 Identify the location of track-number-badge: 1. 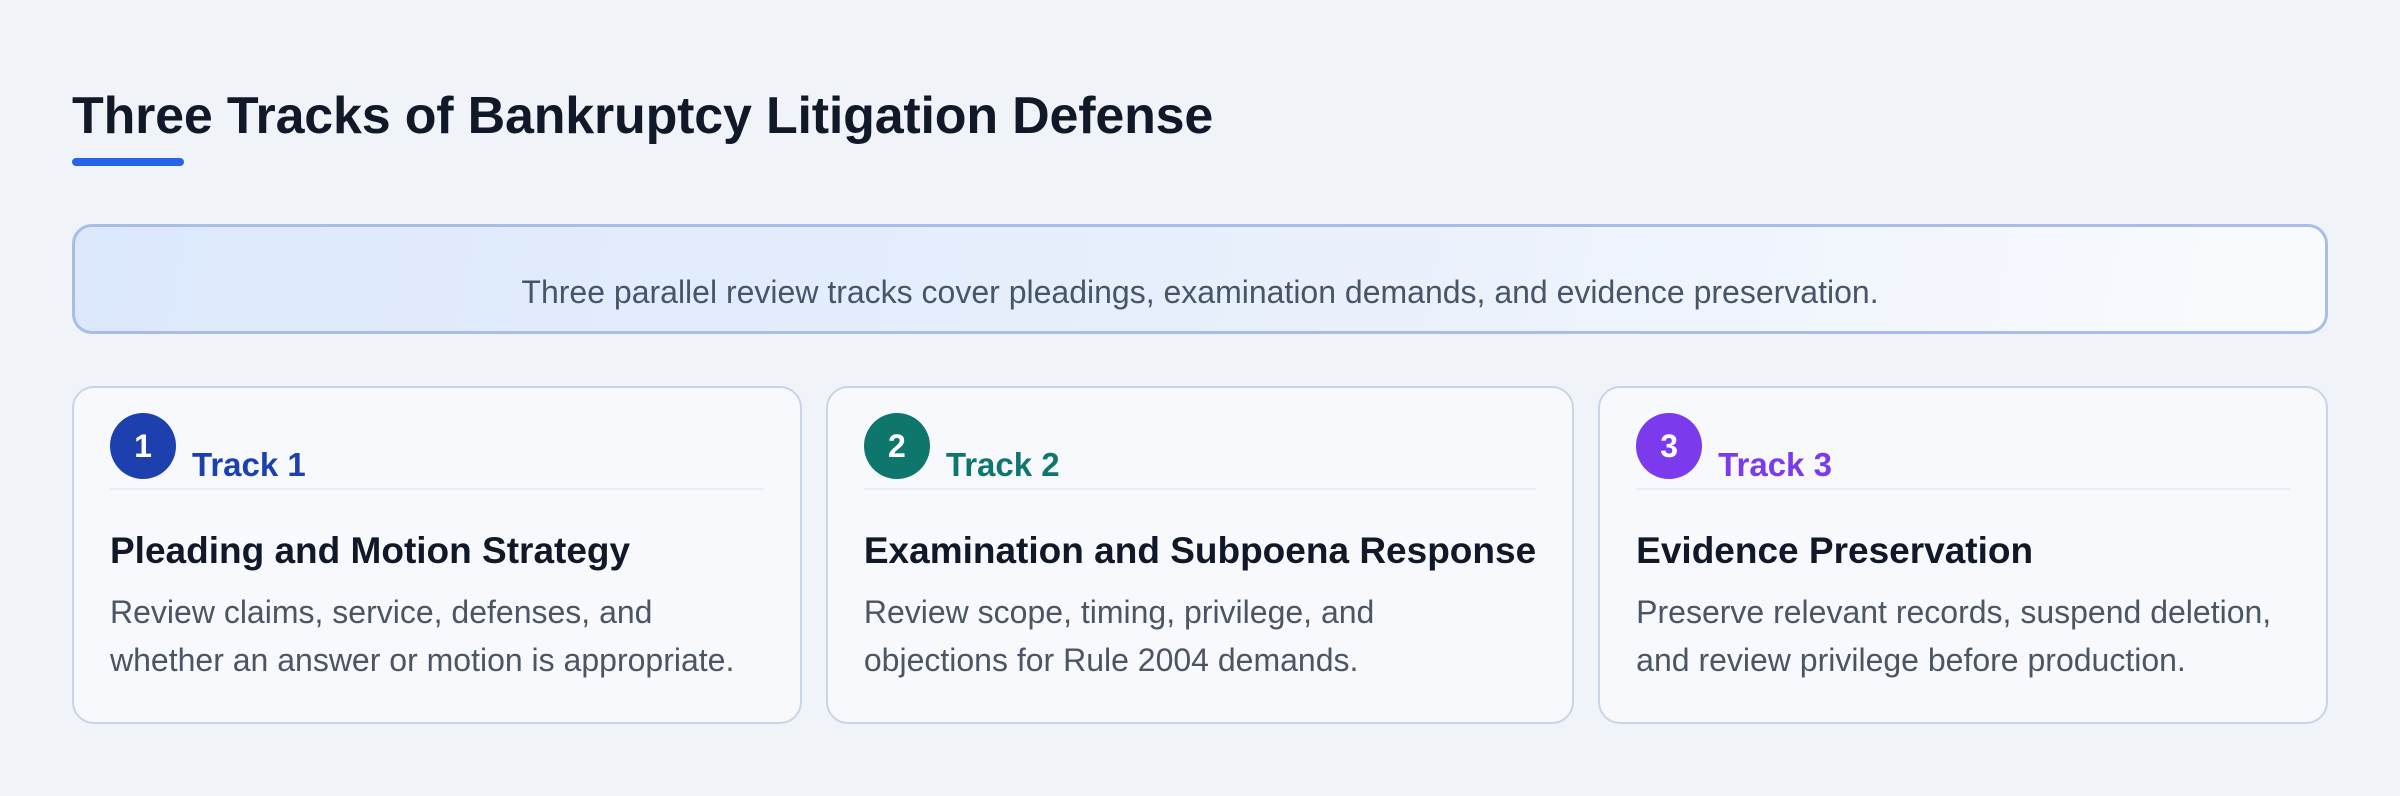
(143, 446).